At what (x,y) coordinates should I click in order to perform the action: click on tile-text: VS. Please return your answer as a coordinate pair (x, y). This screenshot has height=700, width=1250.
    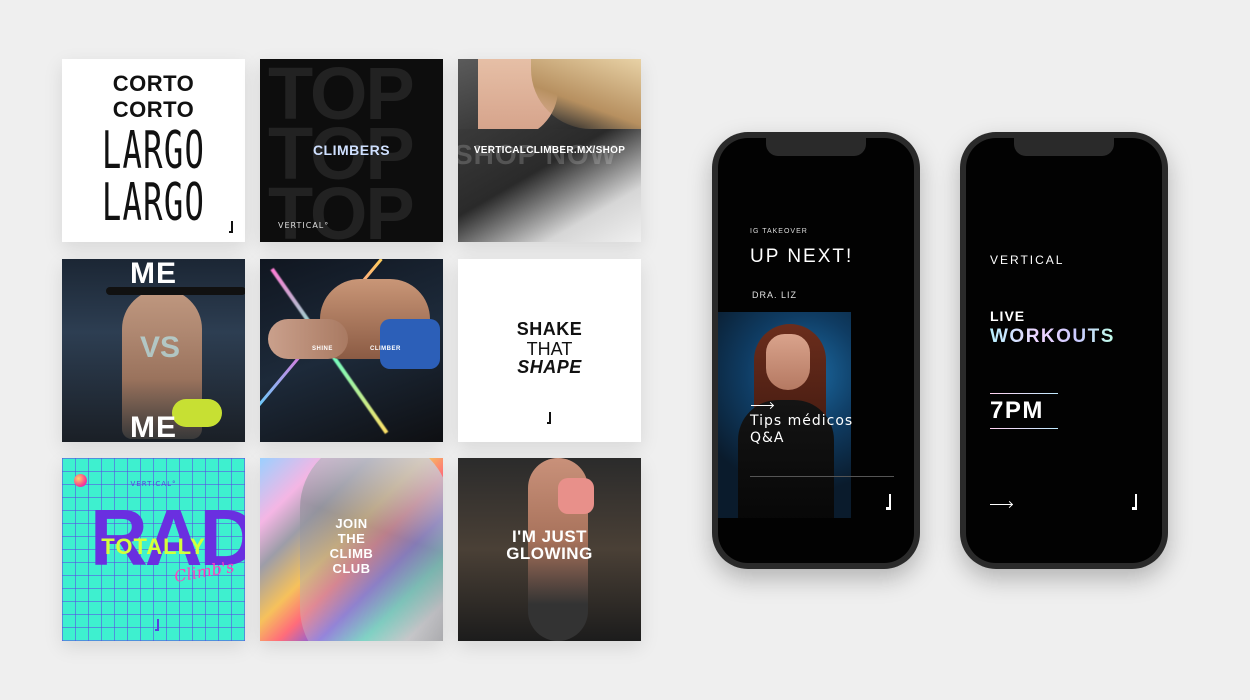
    Looking at the image, I should click on (160, 347).